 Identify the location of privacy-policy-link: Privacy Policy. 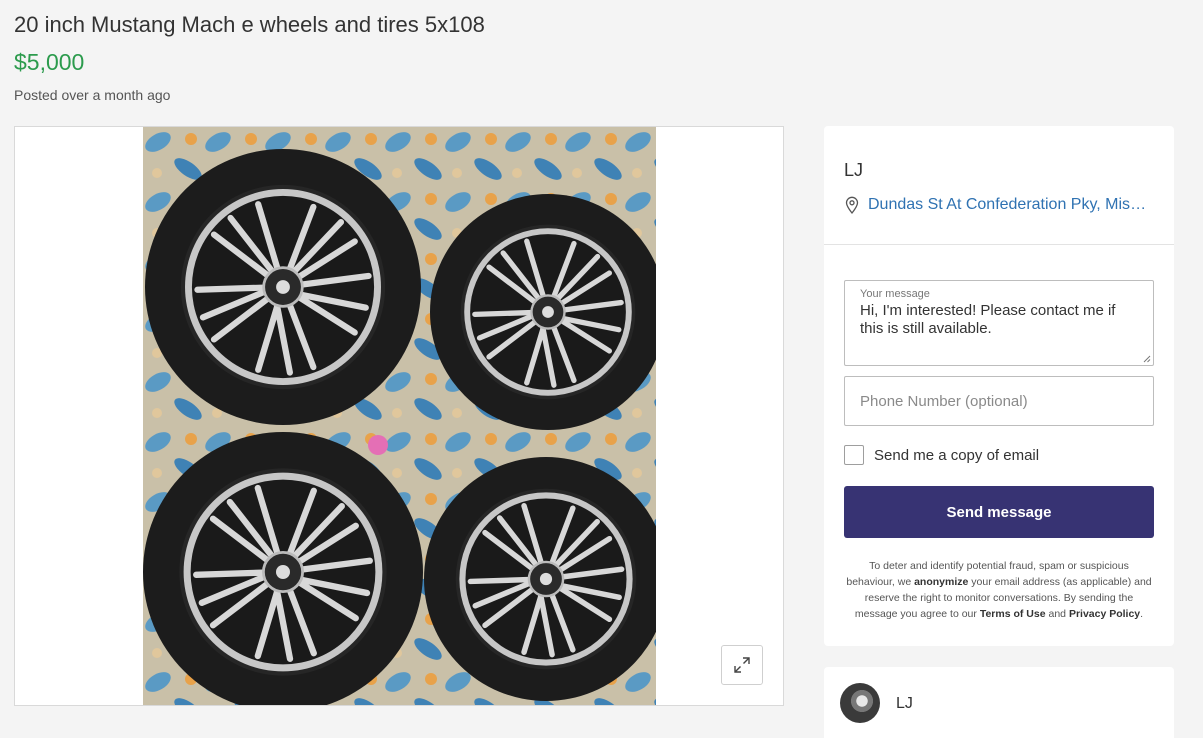
(1104, 614).